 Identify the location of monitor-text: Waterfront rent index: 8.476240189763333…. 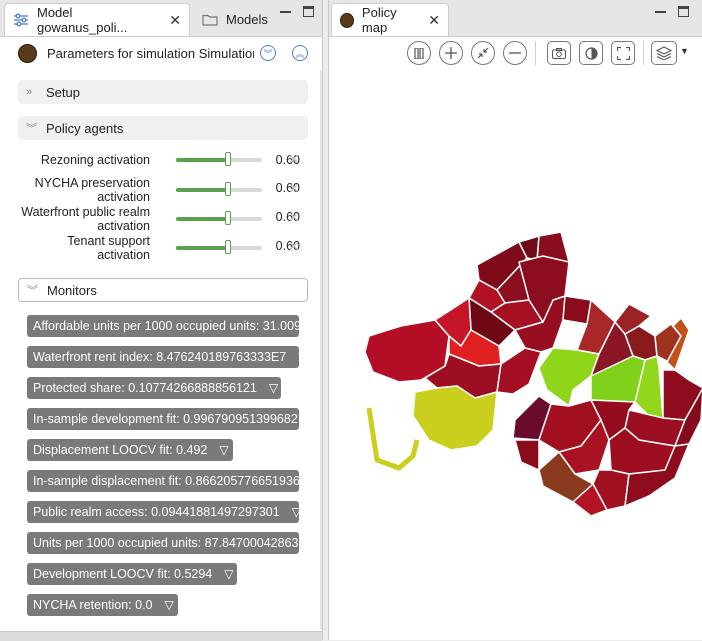
(160, 357).